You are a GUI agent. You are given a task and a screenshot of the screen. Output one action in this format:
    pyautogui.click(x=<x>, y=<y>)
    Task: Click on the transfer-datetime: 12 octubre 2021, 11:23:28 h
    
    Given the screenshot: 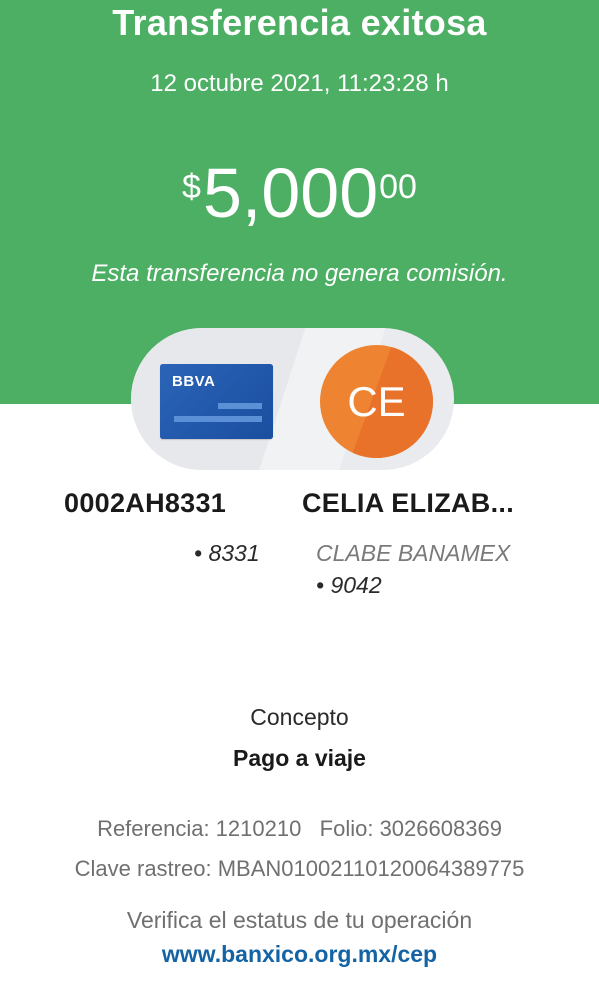 What is the action you would take?
    pyautogui.click(x=299, y=83)
    